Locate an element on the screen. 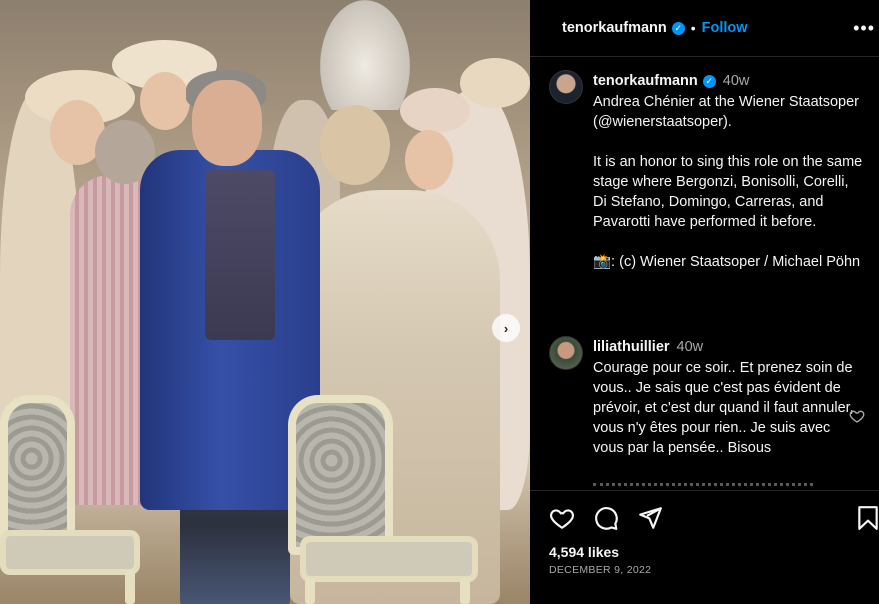 Image resolution: width=879 pixels, height=604 pixels. like-comment-heart-icon is located at coordinates (857, 416).